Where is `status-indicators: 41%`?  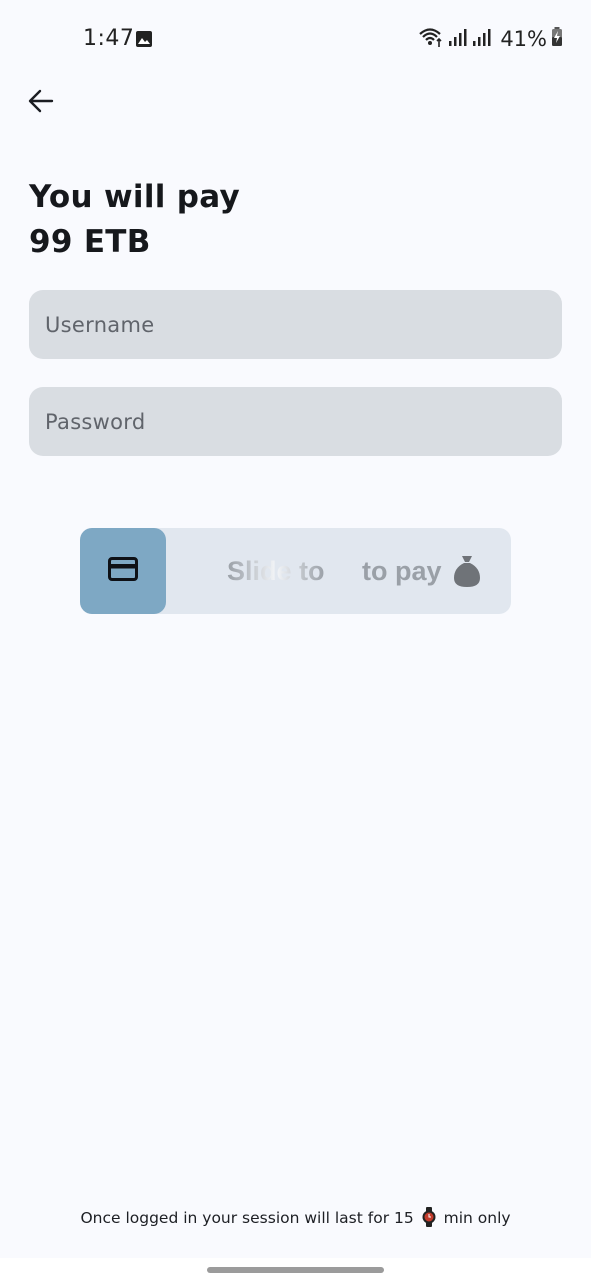
status-indicators: 41% is located at coordinates (490, 39).